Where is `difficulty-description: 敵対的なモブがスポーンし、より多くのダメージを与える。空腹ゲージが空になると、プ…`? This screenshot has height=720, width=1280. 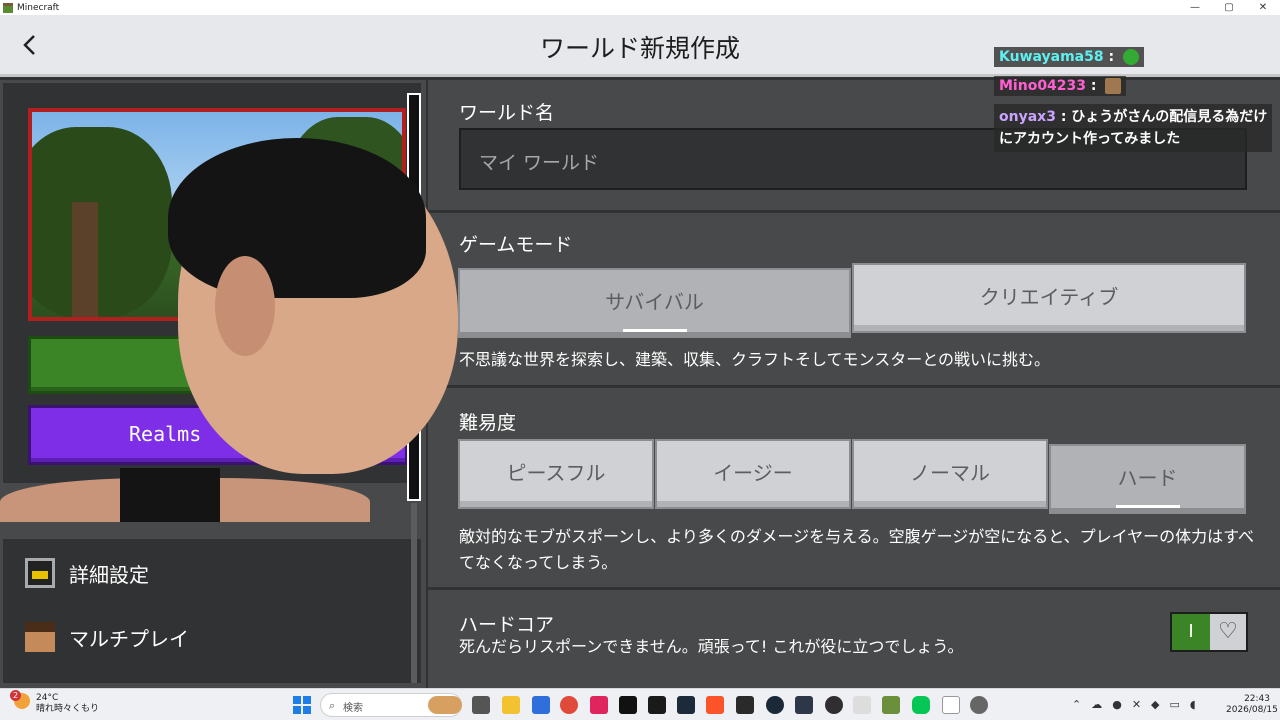
difficulty-description: 敵対的なモブがスポーンし、より多くのダメージを与える。空腹ゲージが空になると、プ… is located at coordinates (857, 549).